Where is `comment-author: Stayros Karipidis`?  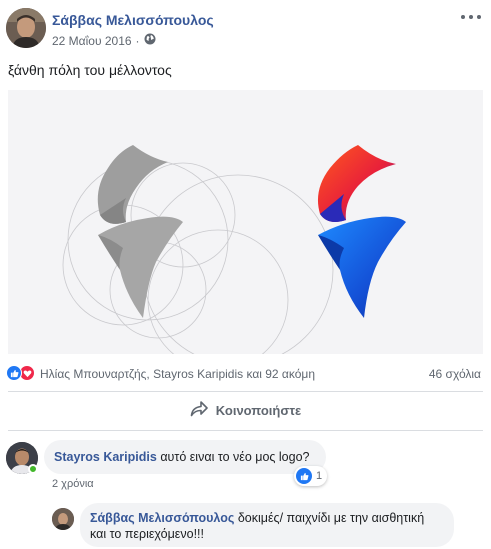
comment-author: Stayros Karipidis is located at coordinates (105, 457).